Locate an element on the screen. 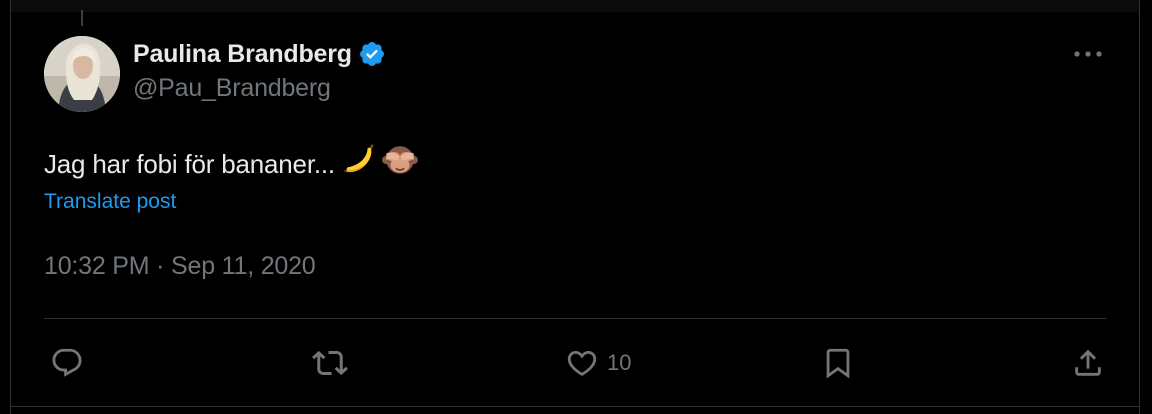 Image resolution: width=1152 pixels, height=414 pixels. verified-badge-icon is located at coordinates (372, 54).